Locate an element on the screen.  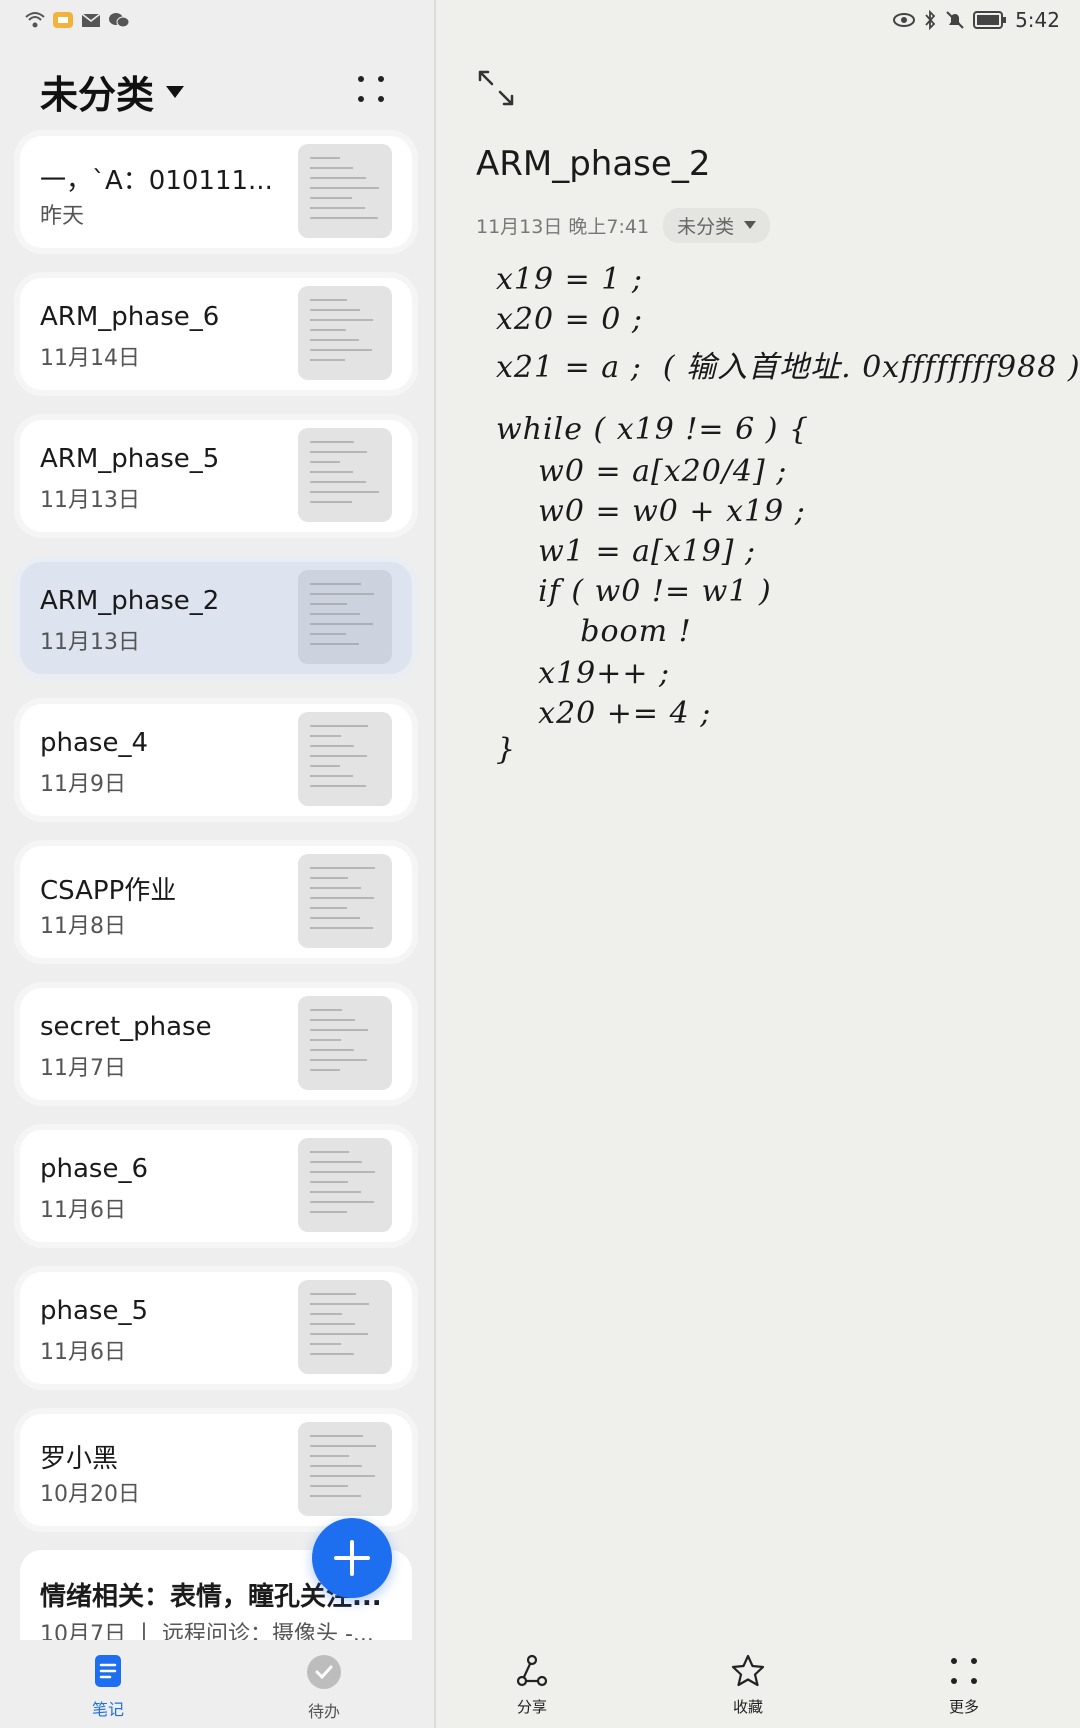
share-button: 分享 is located at coordinates (532, 1685).